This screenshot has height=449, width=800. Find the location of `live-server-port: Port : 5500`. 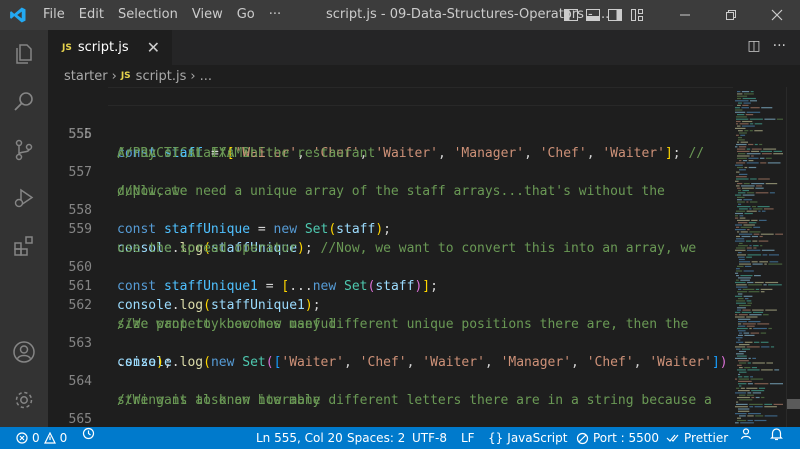

live-server-port: Port : 5500 is located at coordinates (617, 438).